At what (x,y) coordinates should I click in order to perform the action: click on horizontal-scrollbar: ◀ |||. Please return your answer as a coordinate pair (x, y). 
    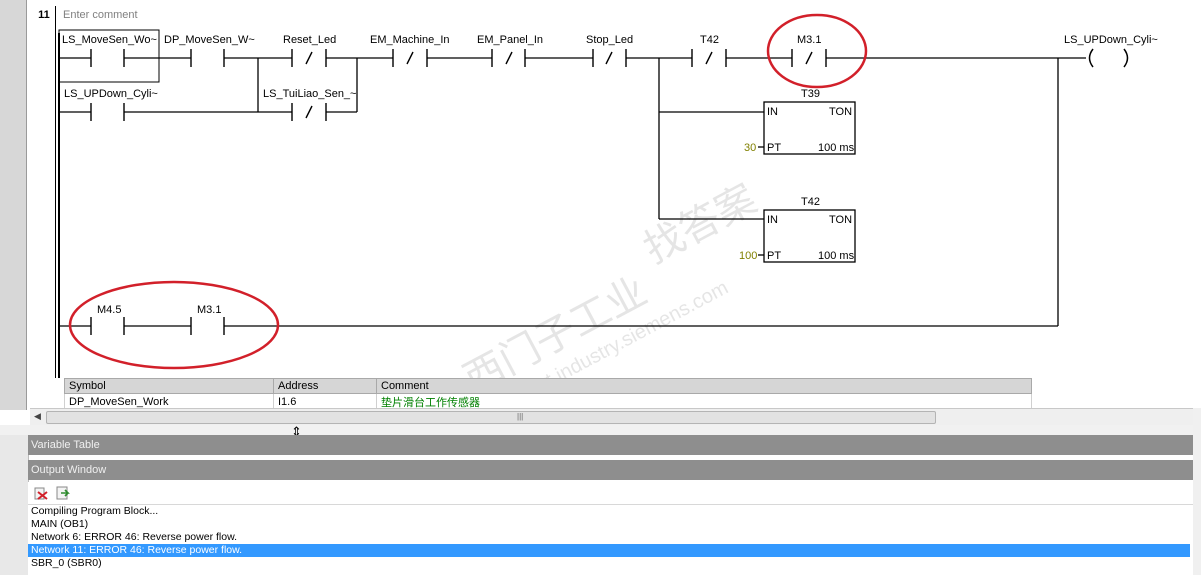
    Looking at the image, I should click on (611, 417).